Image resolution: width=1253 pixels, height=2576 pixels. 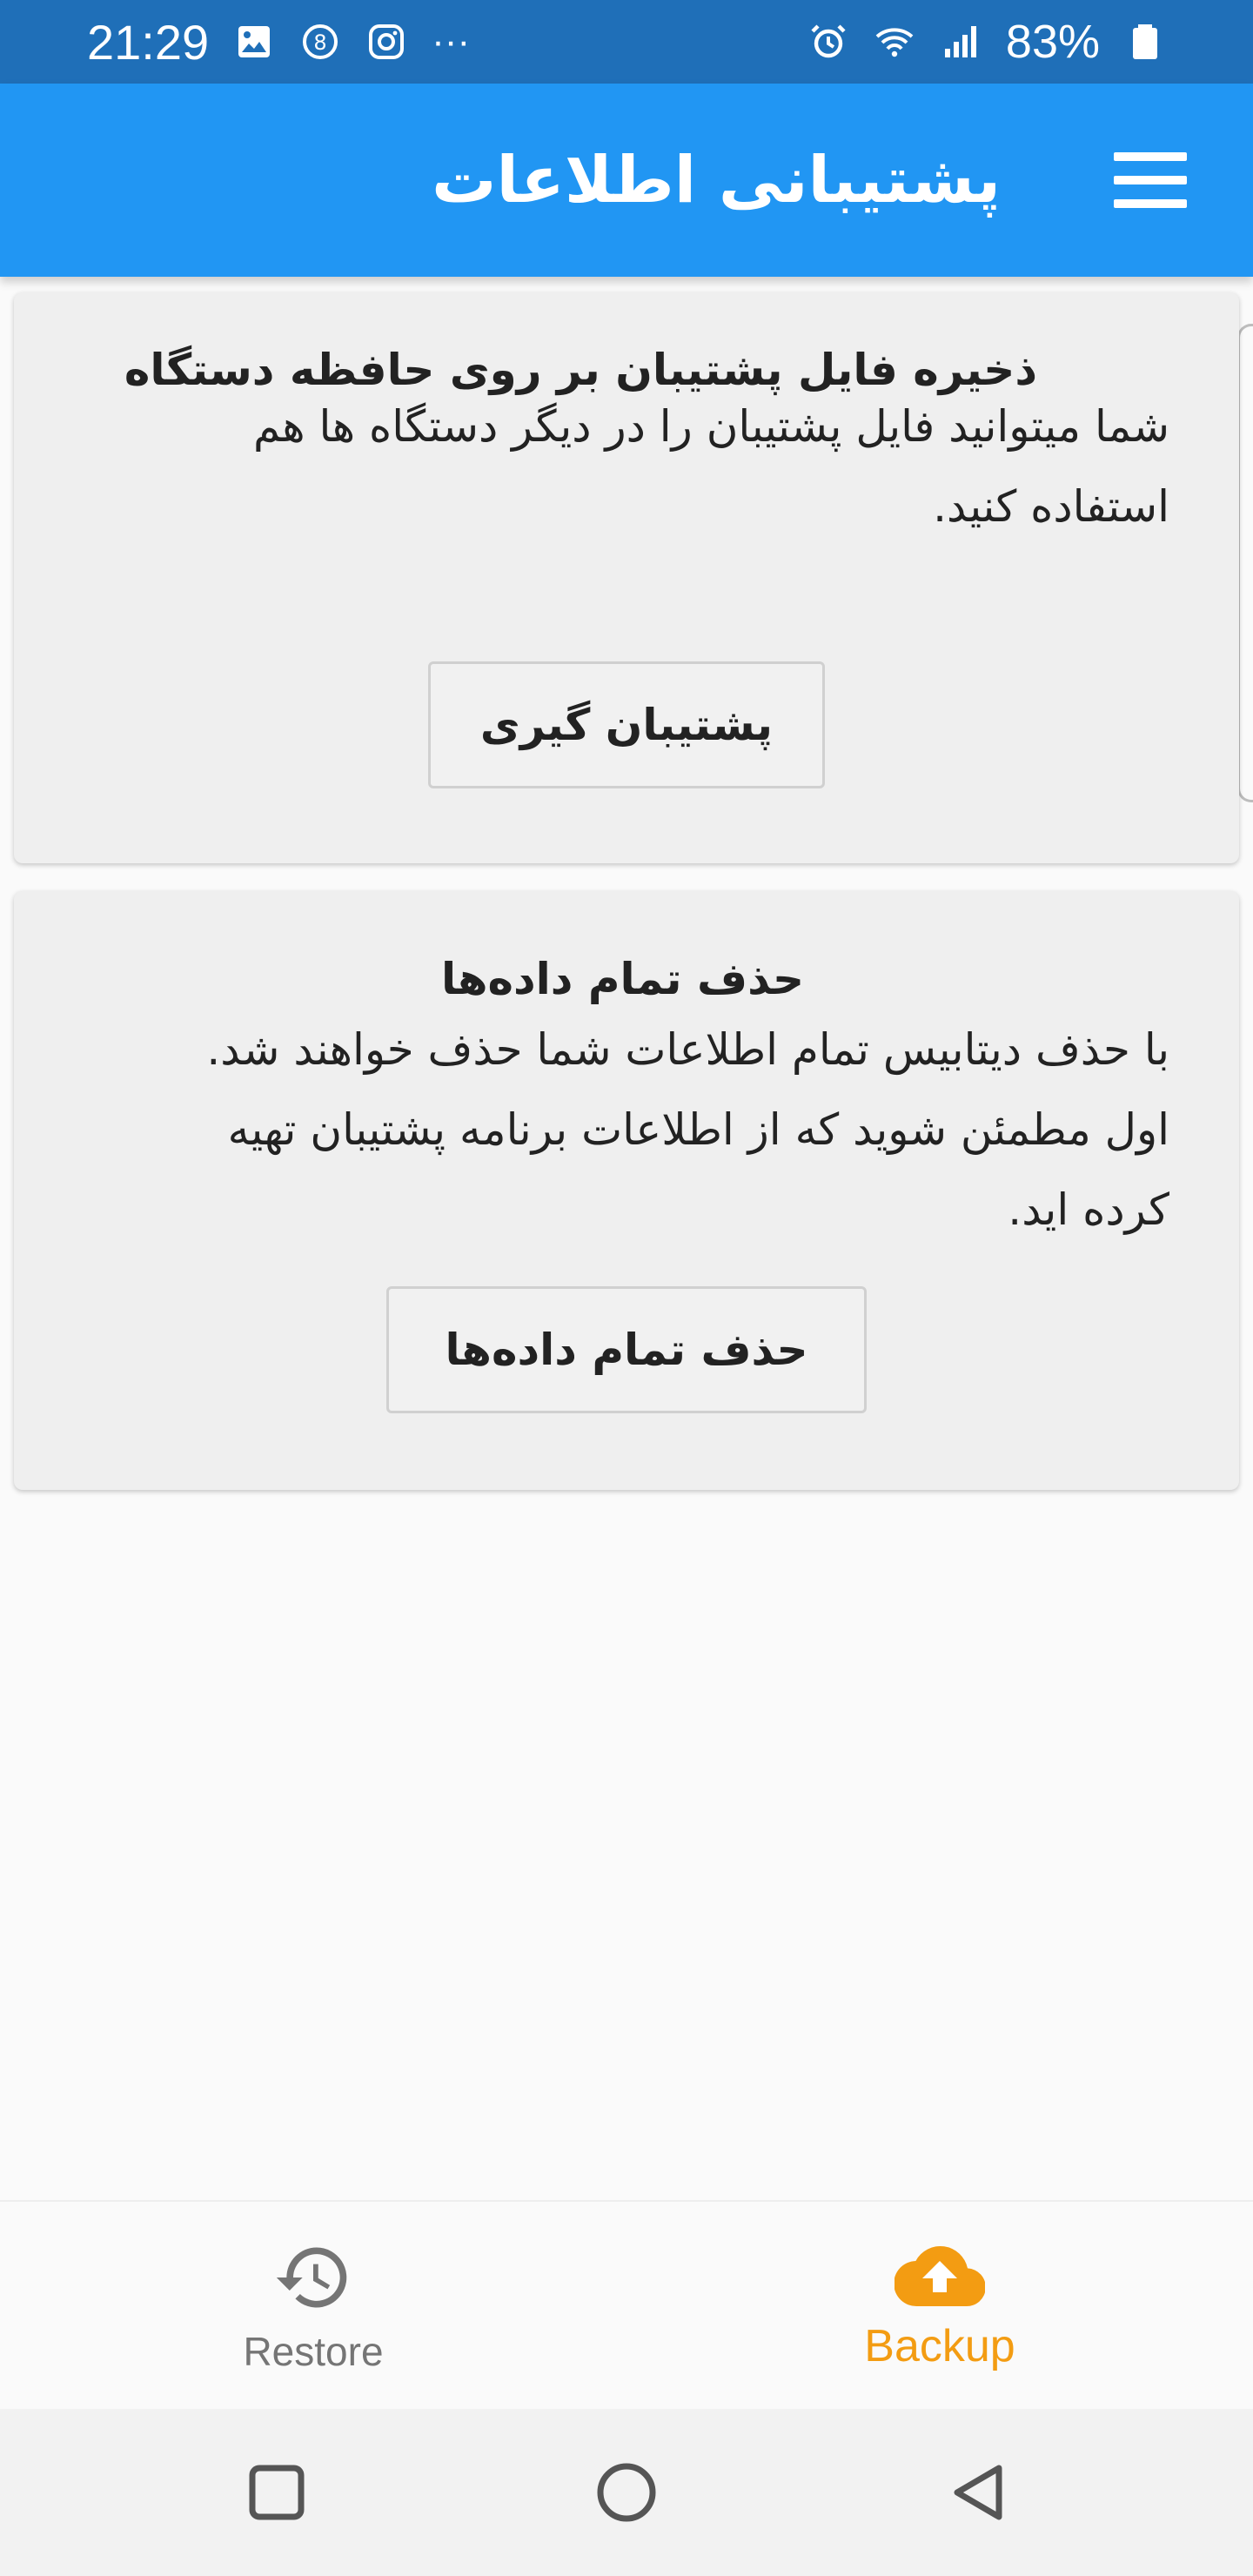 What do you see at coordinates (828, 41) in the screenshot?
I see `alarm-icon` at bounding box center [828, 41].